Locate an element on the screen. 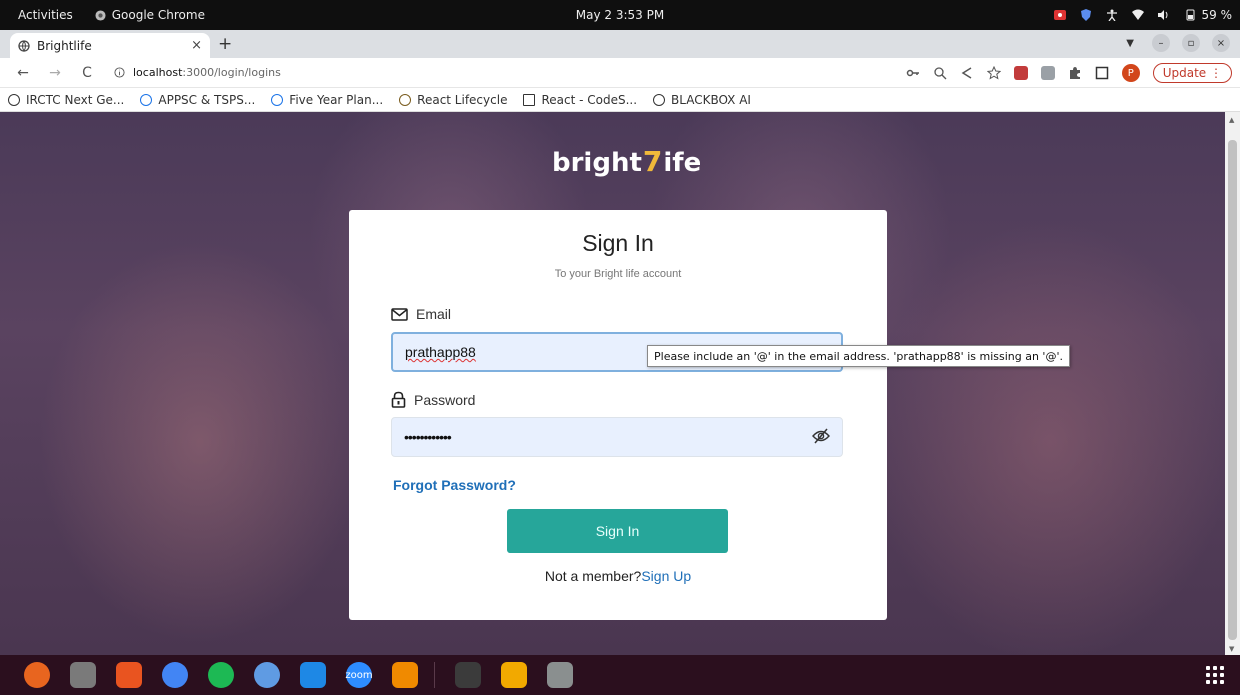  minimize-button: – is located at coordinates (1161, 43).